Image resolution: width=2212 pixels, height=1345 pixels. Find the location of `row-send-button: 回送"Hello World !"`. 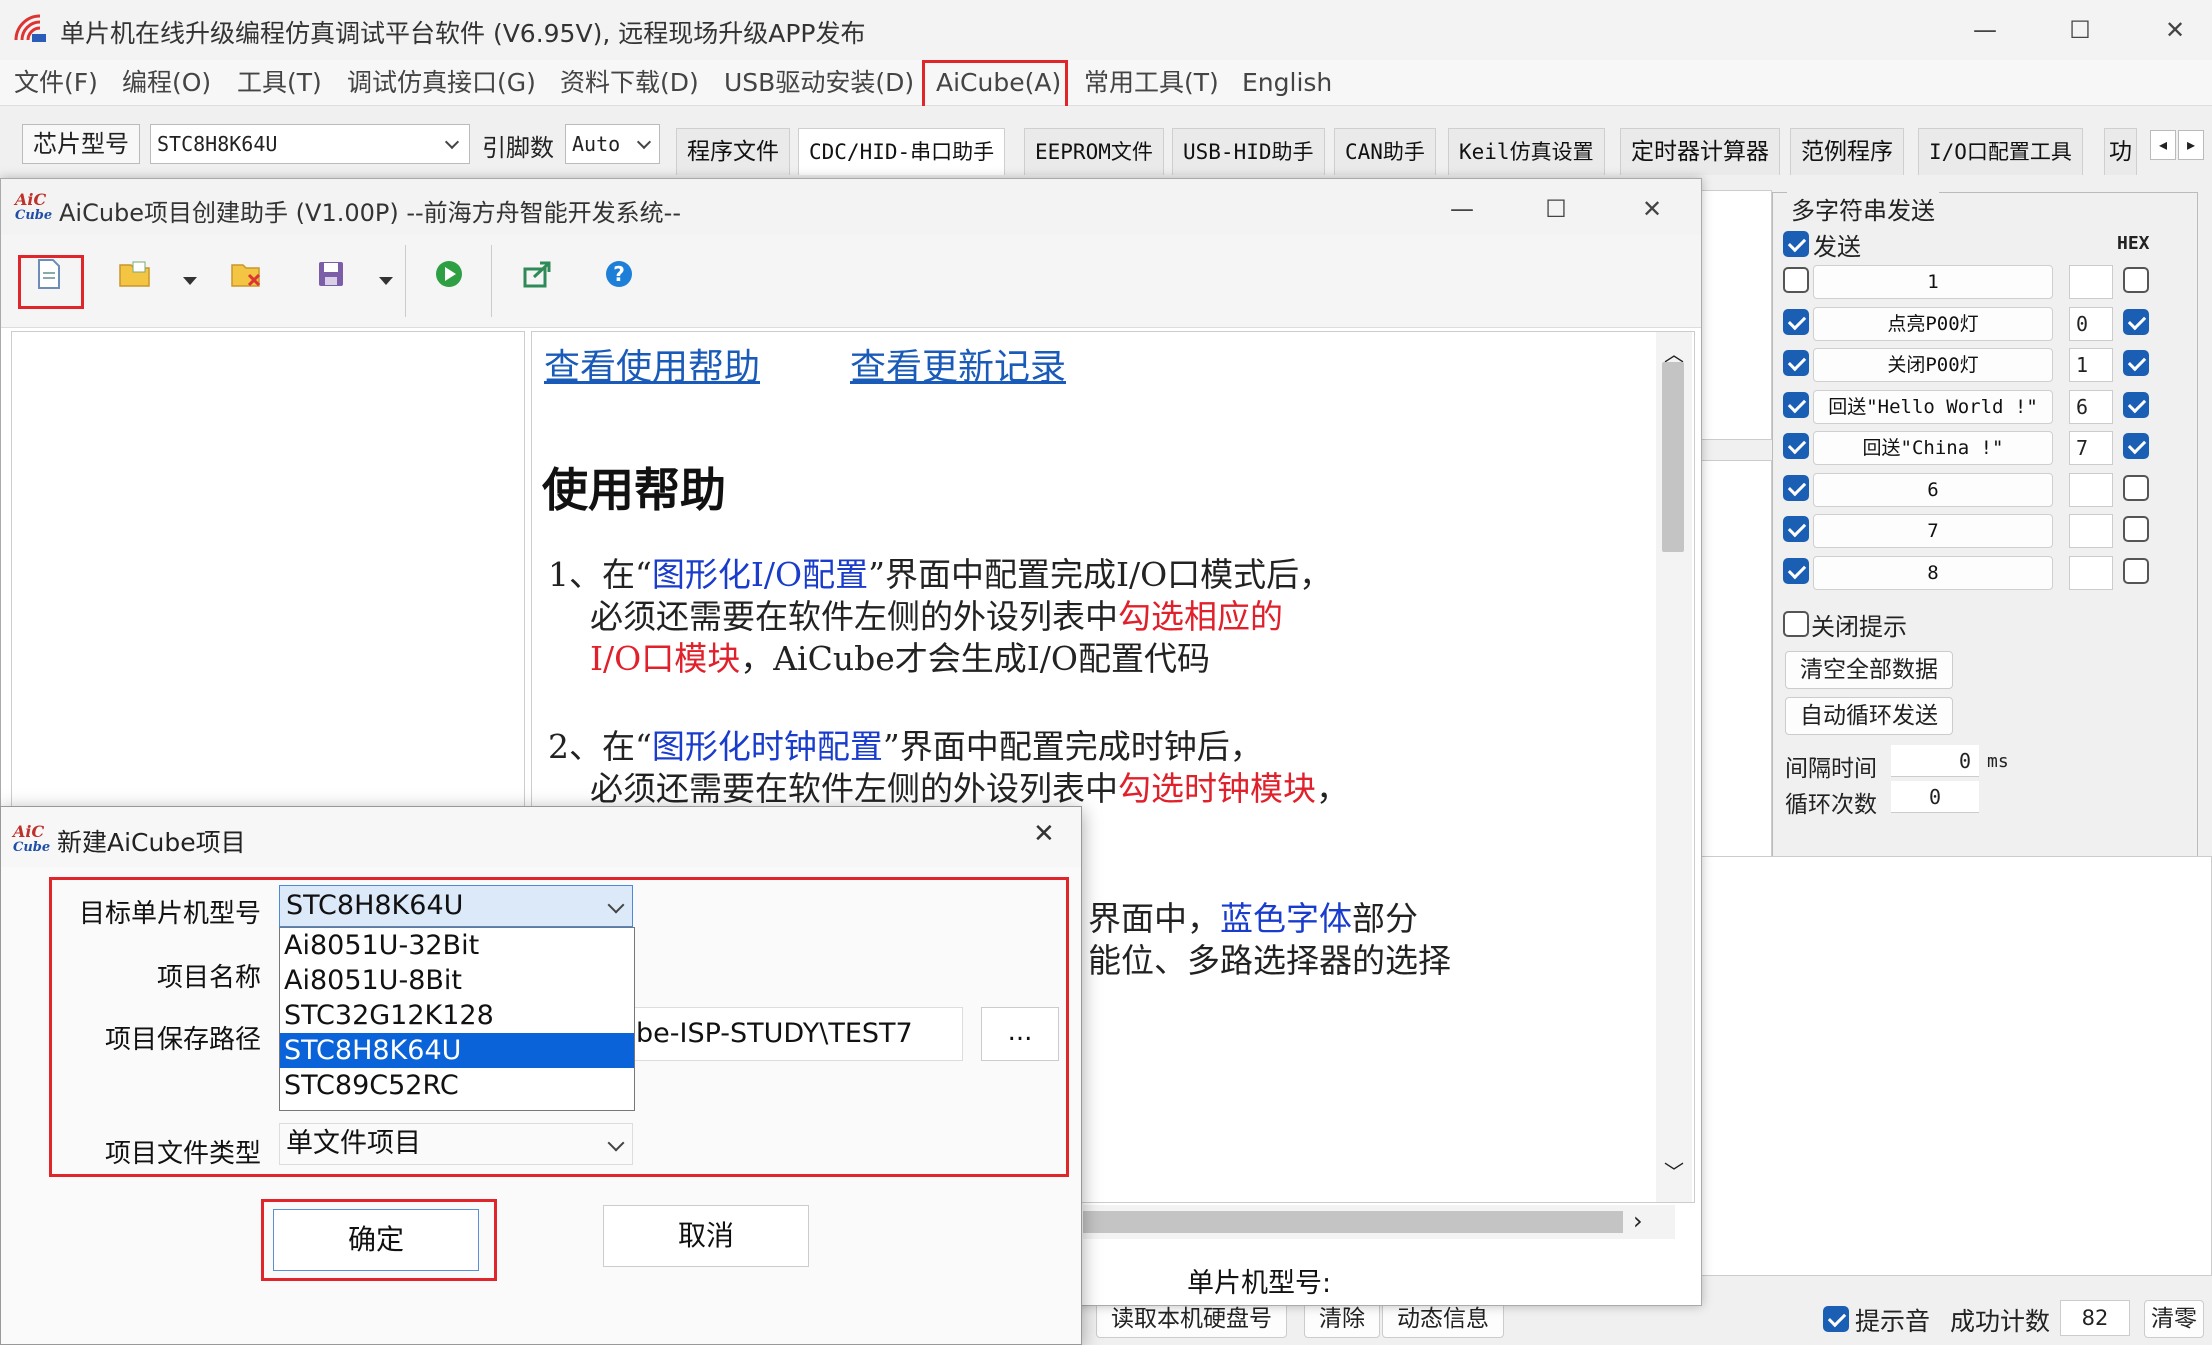

row-send-button: 回送"Hello World !" is located at coordinates (1933, 406).